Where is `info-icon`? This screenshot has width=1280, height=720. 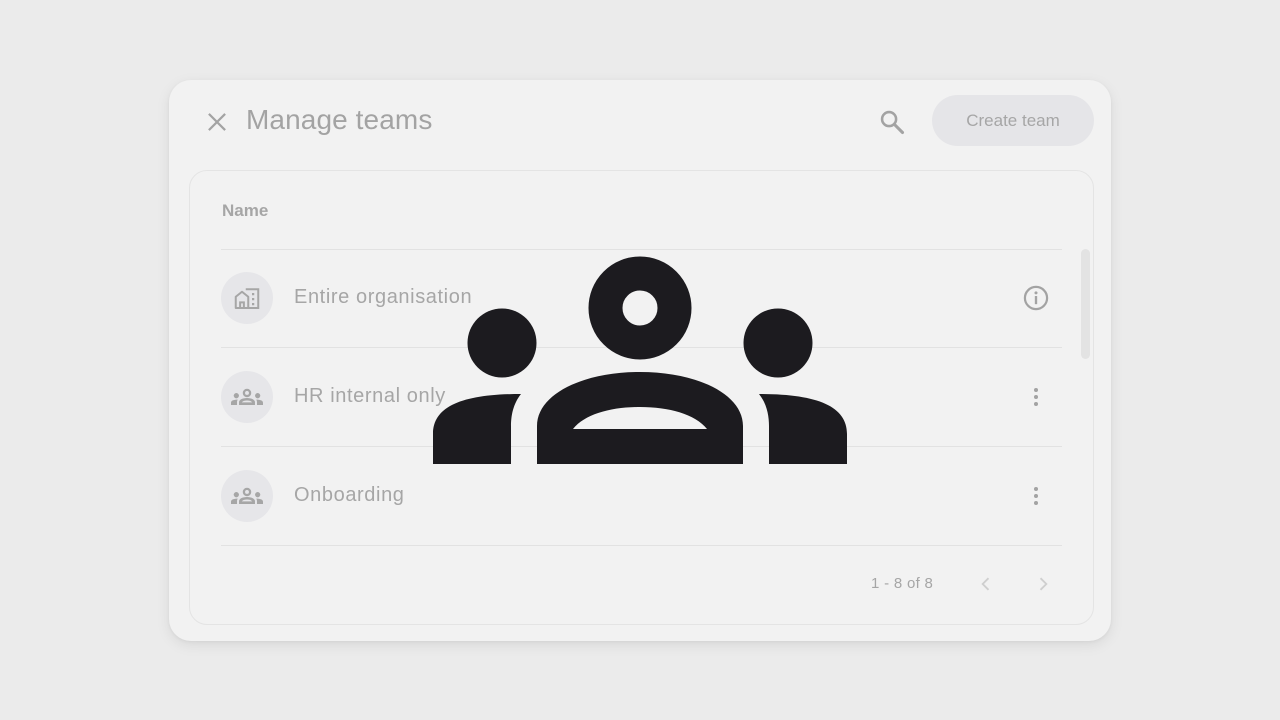 info-icon is located at coordinates (1036, 298).